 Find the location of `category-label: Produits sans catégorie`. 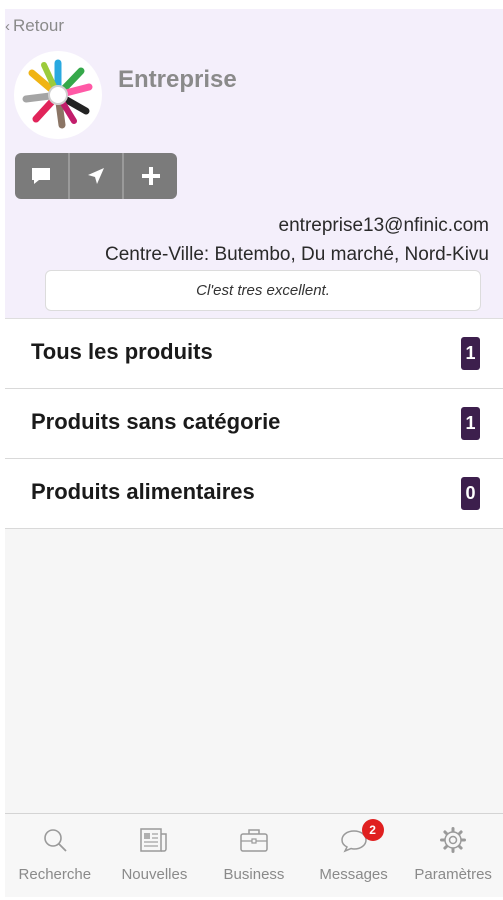

category-label: Produits sans catégorie is located at coordinates (156, 421).